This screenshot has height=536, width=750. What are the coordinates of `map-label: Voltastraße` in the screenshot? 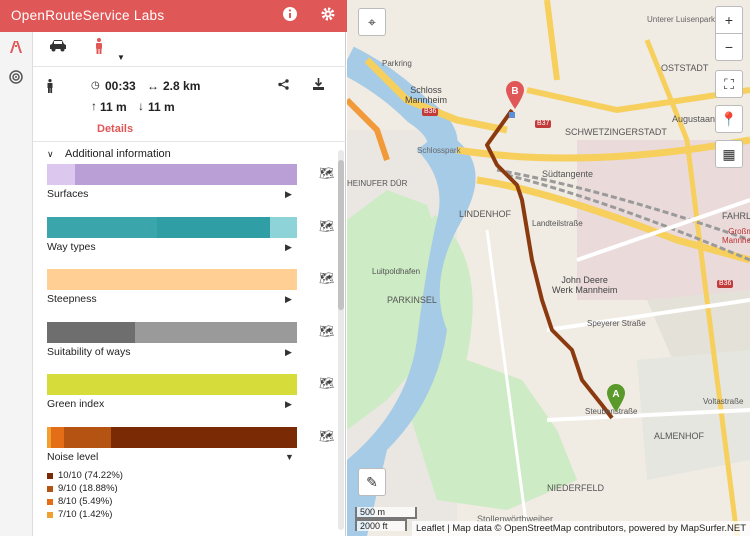 It's located at (723, 401).